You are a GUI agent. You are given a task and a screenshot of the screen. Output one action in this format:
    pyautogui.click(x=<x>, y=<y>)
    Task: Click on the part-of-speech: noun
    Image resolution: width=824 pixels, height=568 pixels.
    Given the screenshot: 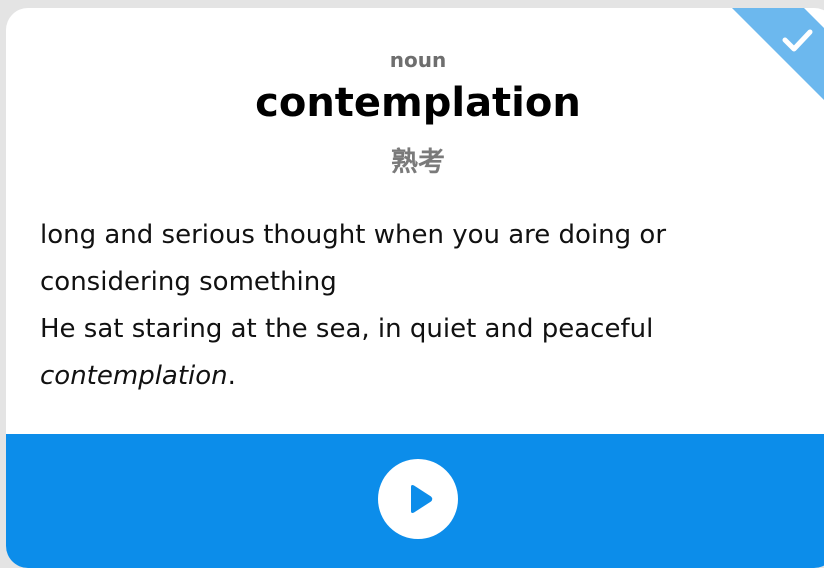 What is the action you would take?
    pyautogui.click(x=418, y=60)
    